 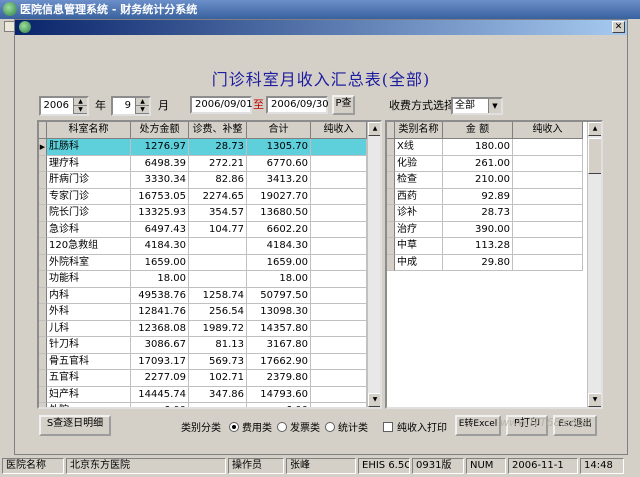 What do you see at coordinates (89, 262) in the screenshot?
I see `table-cell: 外院科室` at bounding box center [89, 262].